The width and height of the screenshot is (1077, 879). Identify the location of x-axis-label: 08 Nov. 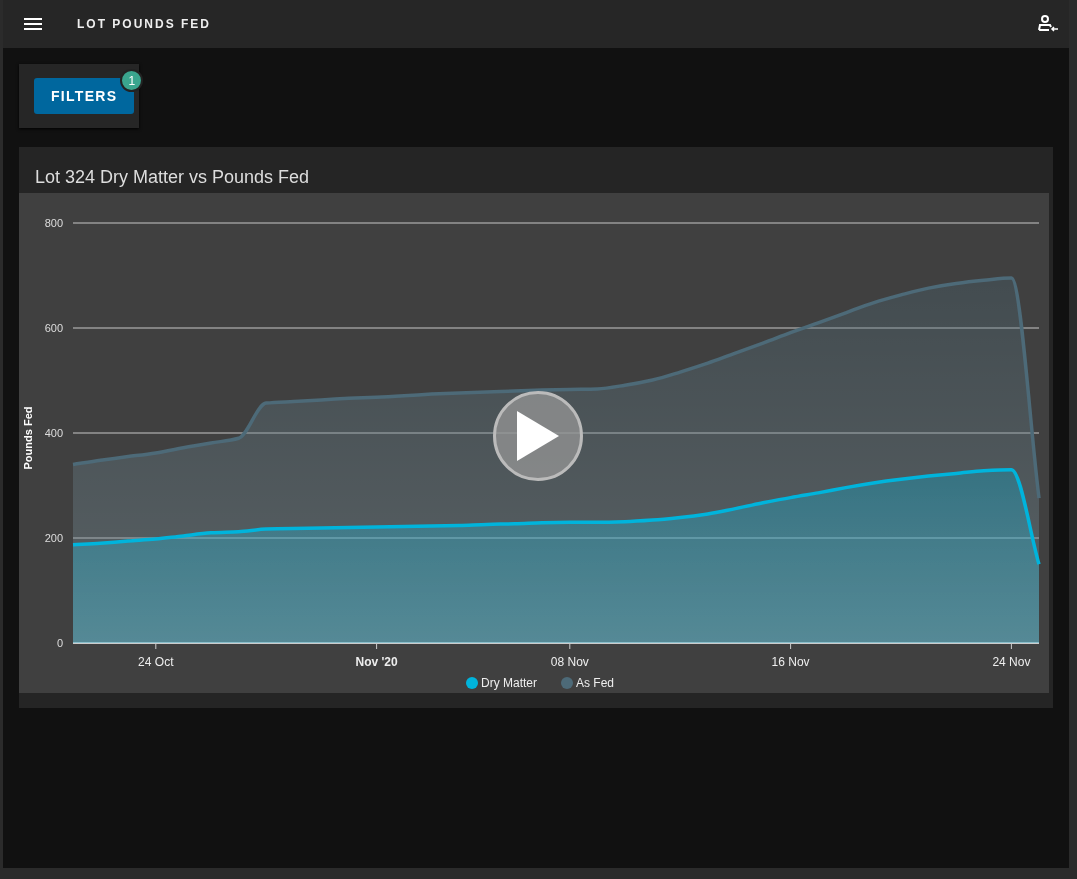
(569, 662).